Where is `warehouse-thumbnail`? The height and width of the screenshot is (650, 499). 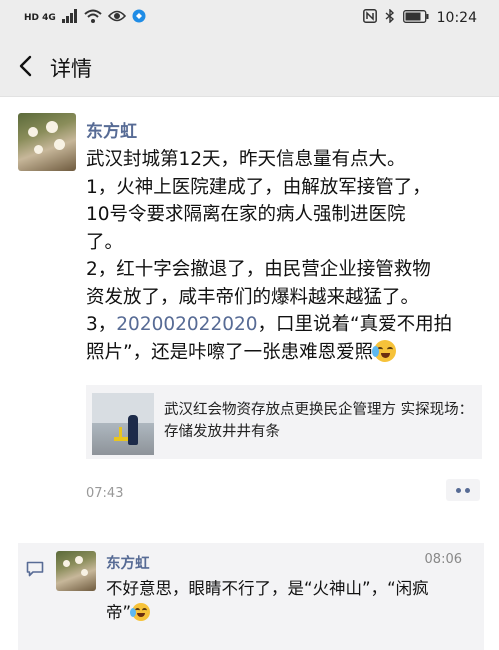
warehouse-thumbnail is located at coordinates (123, 424).